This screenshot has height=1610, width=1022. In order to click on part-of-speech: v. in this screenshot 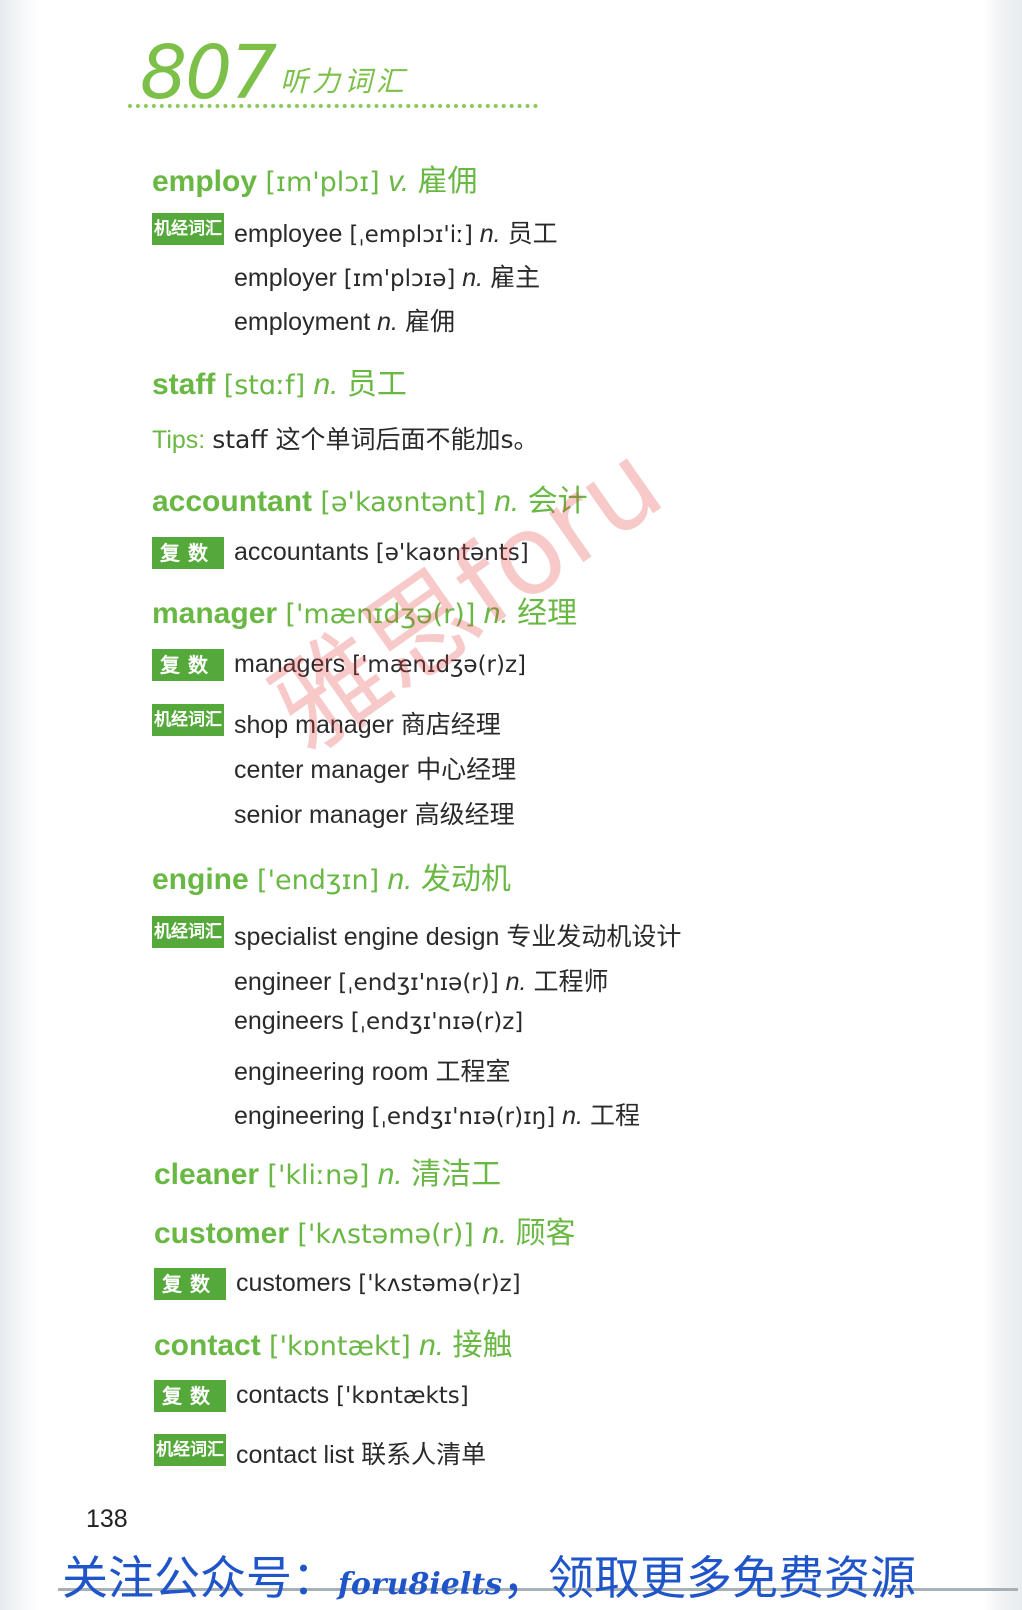, I will do `click(399, 181)`.